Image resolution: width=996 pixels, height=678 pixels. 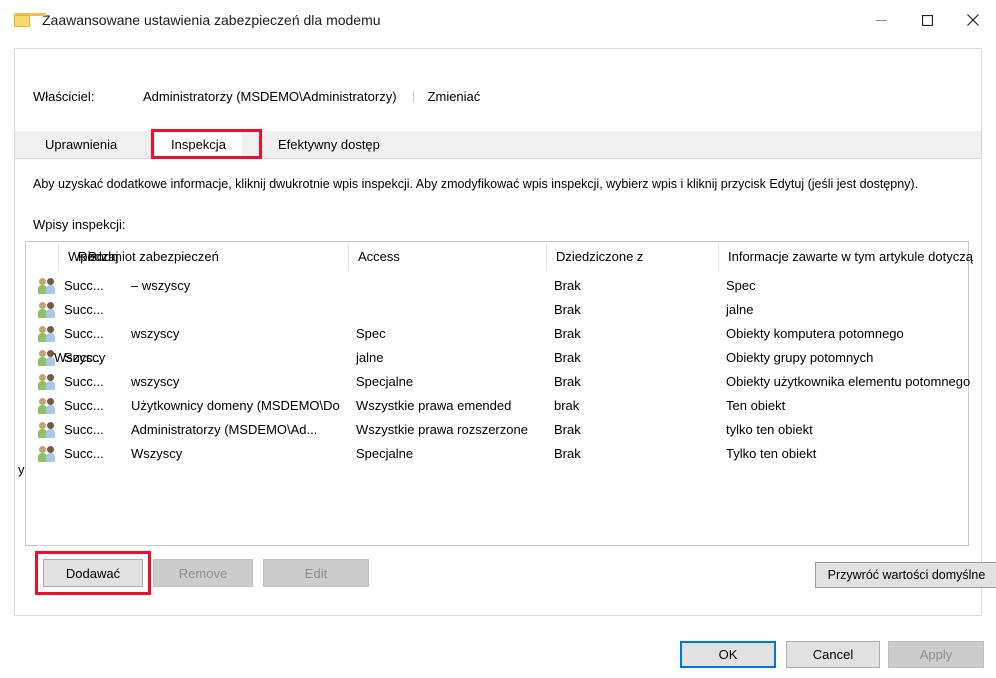 I want to click on cancel-button: Cancel, so click(x=833, y=654).